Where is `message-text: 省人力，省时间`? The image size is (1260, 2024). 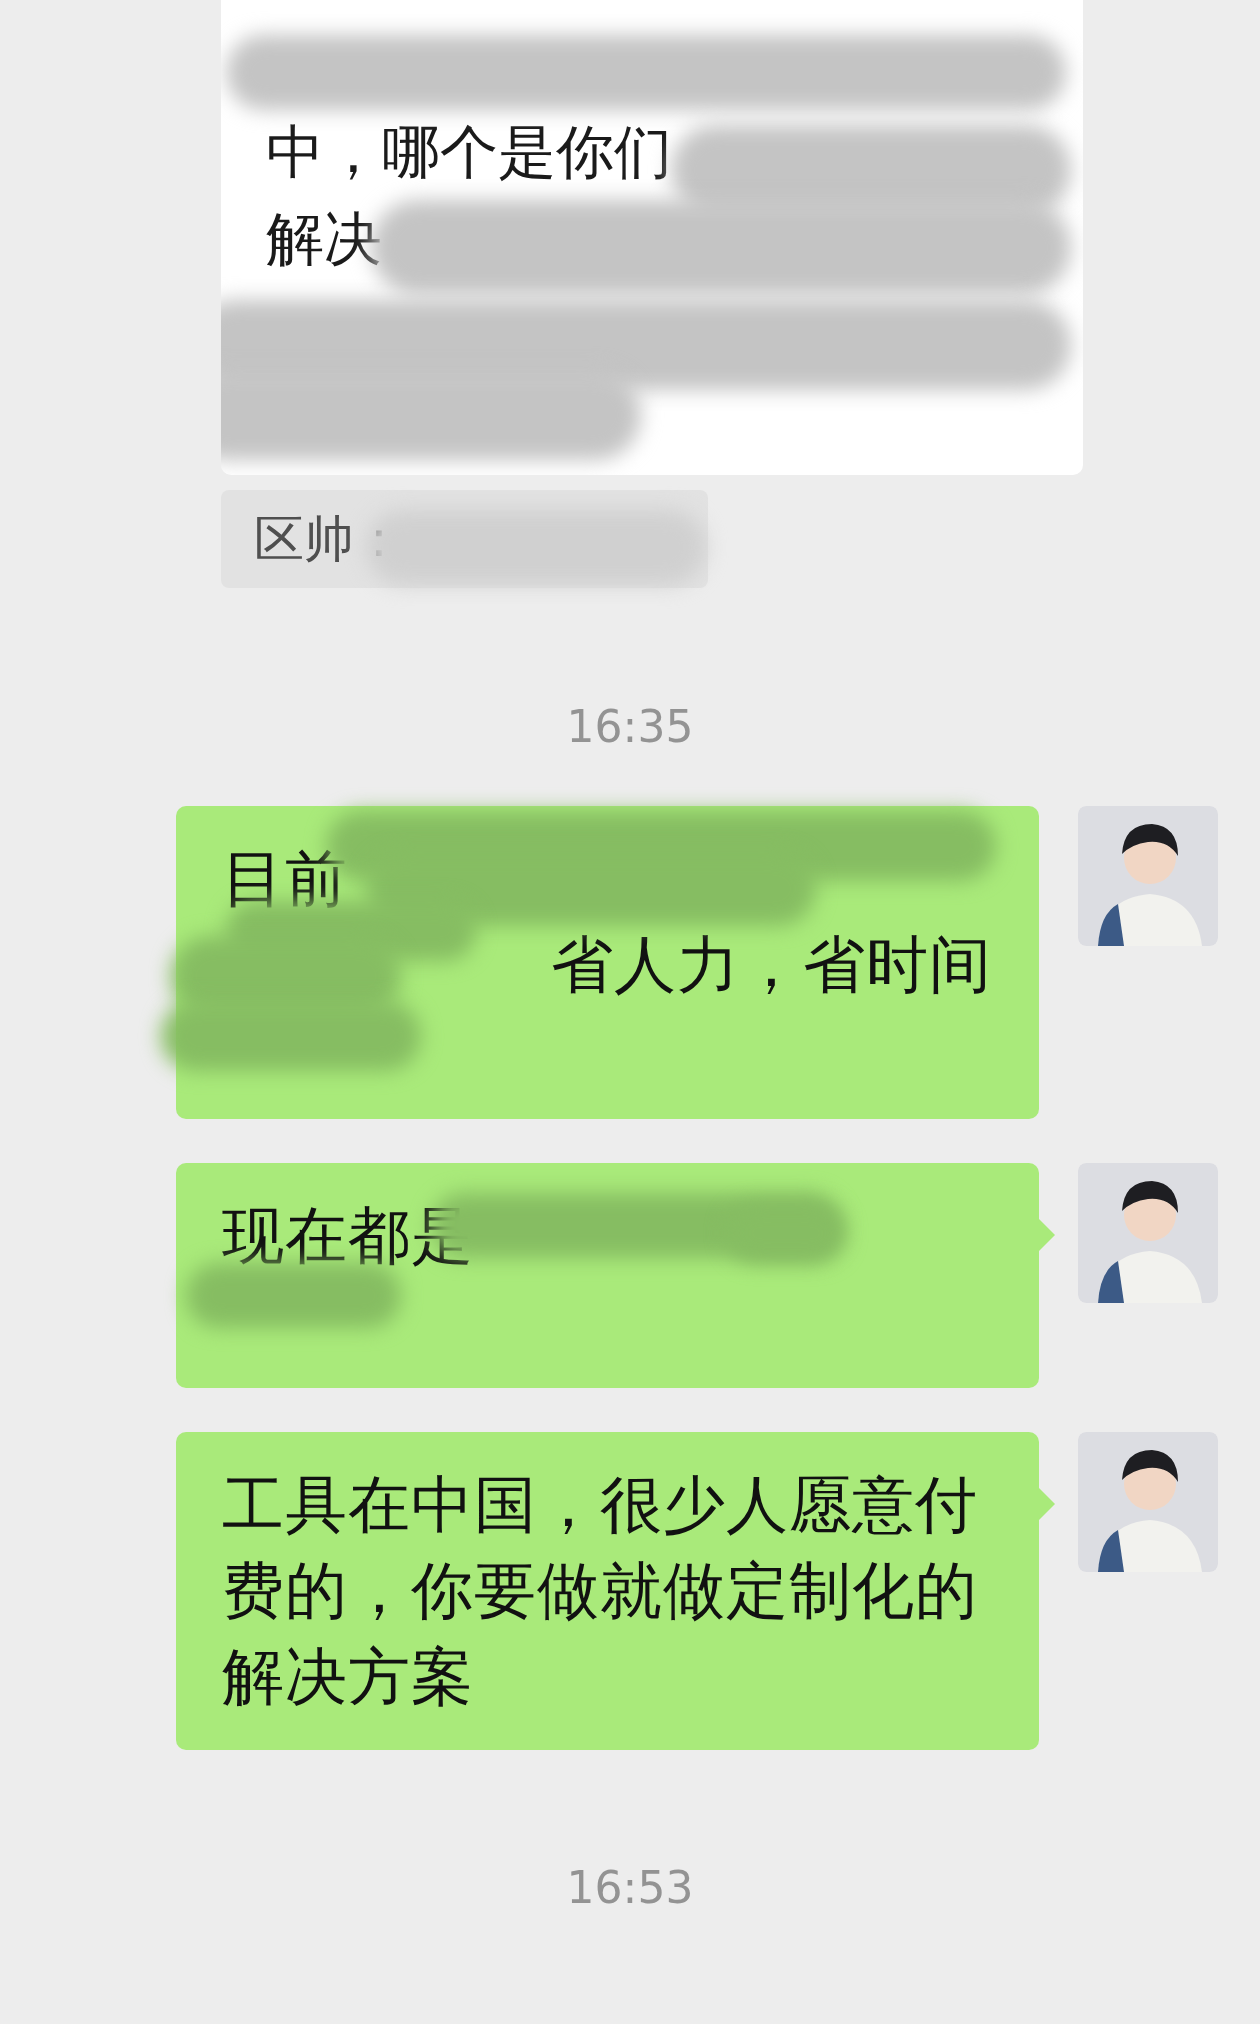 message-text: 省人力，省时间 is located at coordinates (772, 965).